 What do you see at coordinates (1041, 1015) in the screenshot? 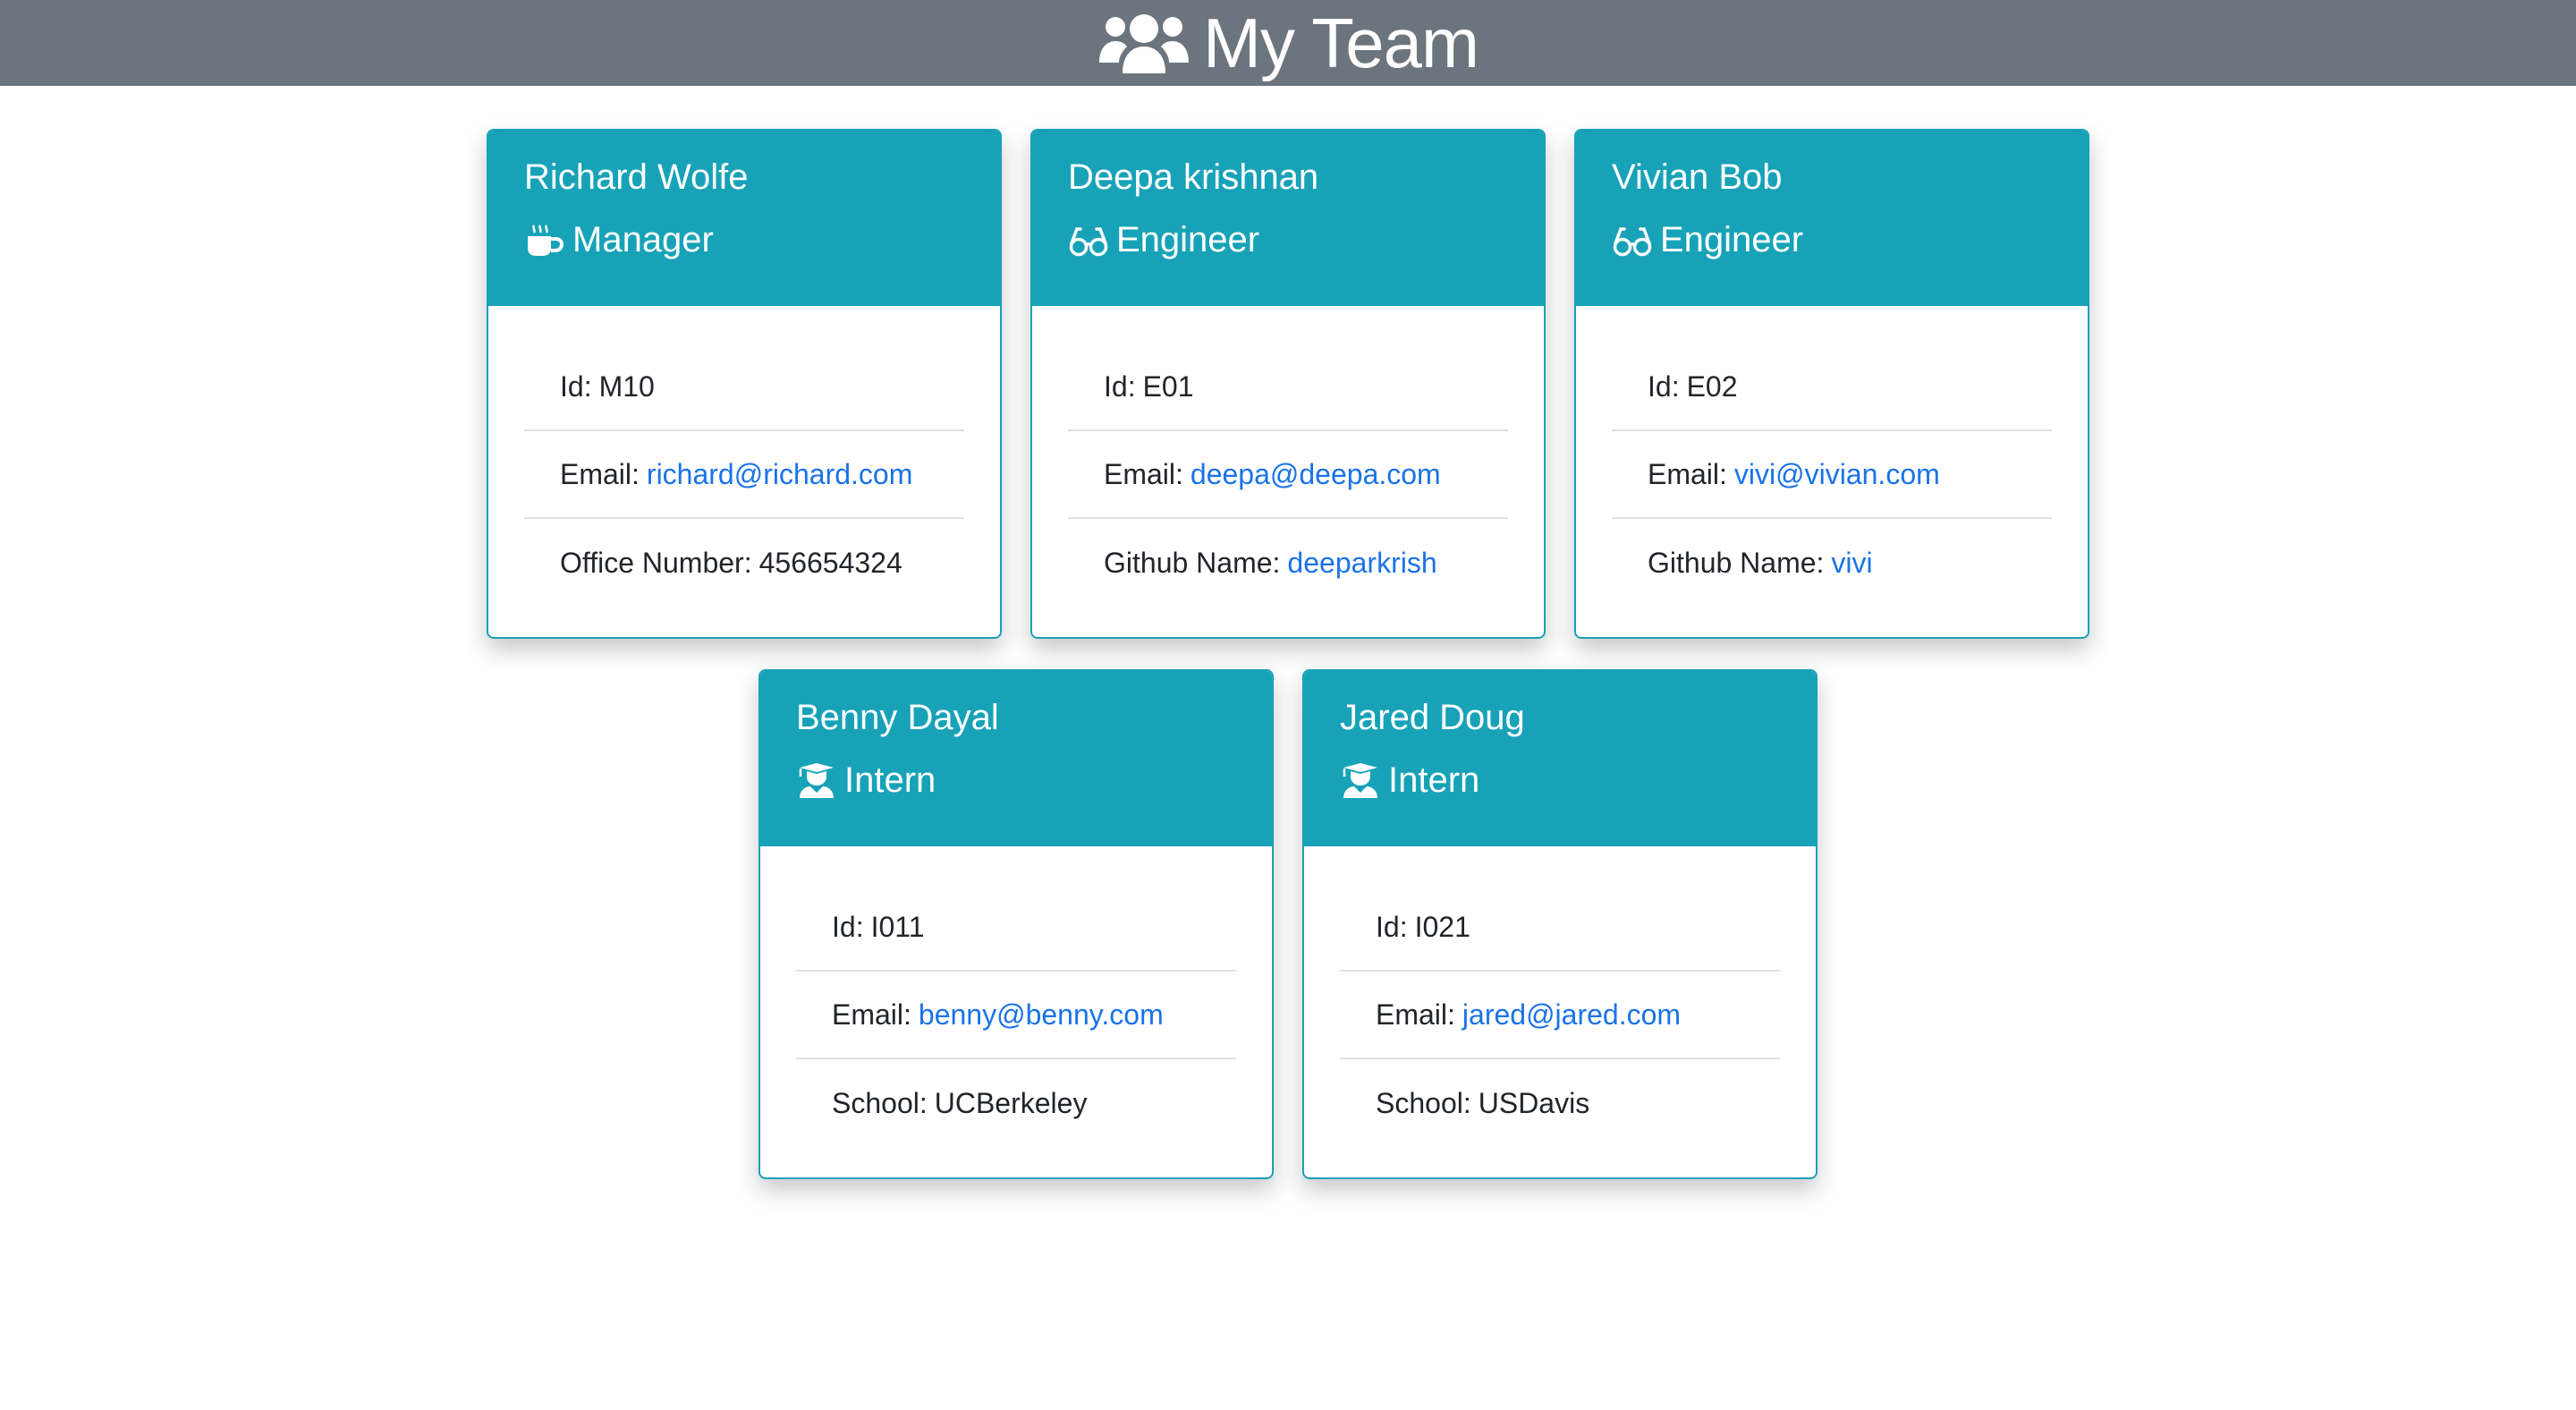
I see `email-link: benny@benny.com` at bounding box center [1041, 1015].